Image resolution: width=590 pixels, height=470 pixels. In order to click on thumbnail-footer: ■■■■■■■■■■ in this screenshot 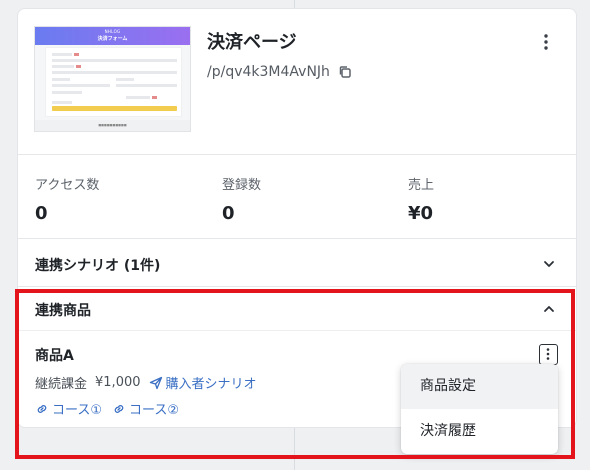, I will do `click(112, 125)`.